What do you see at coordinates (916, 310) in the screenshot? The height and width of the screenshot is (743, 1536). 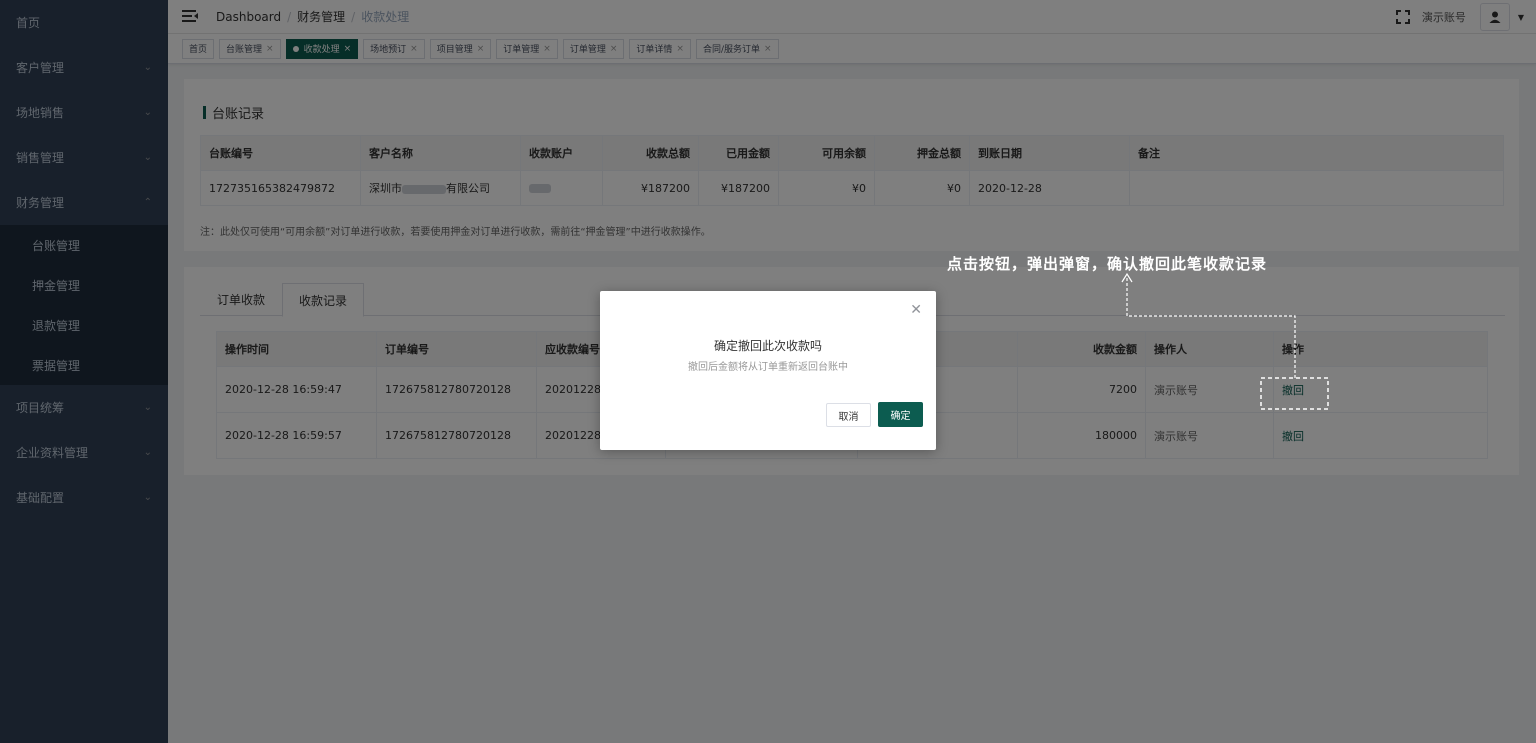 I see `close-icon: ✕` at bounding box center [916, 310].